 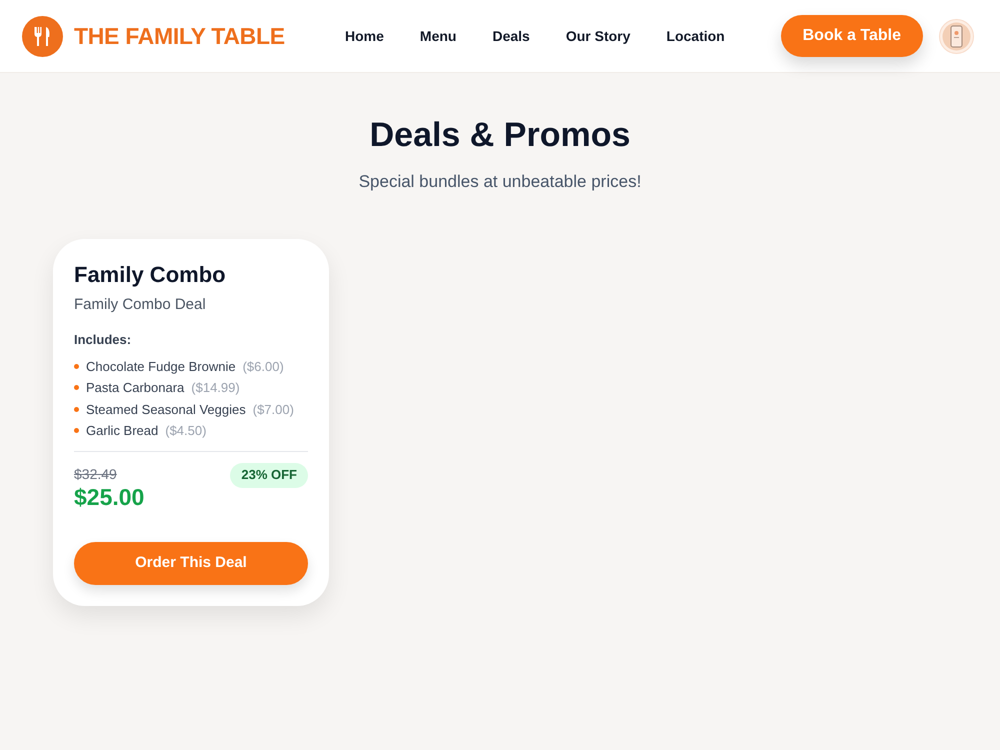 I want to click on nav-link: Location, so click(x=695, y=36).